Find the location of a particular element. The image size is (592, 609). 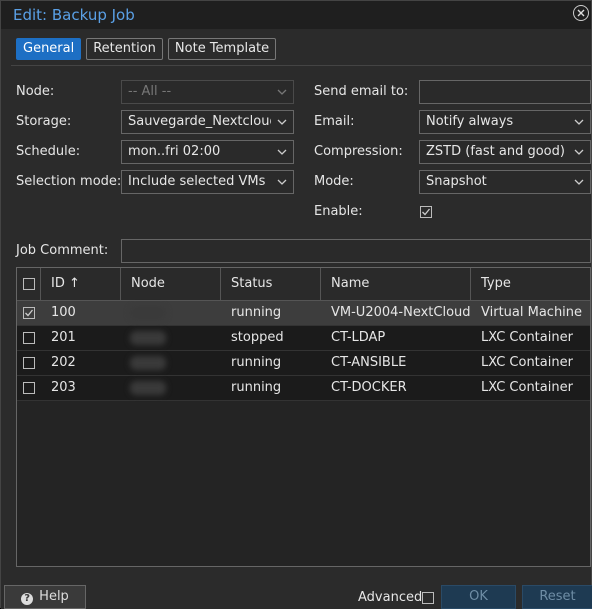

node-label: Node: is located at coordinates (35, 91).